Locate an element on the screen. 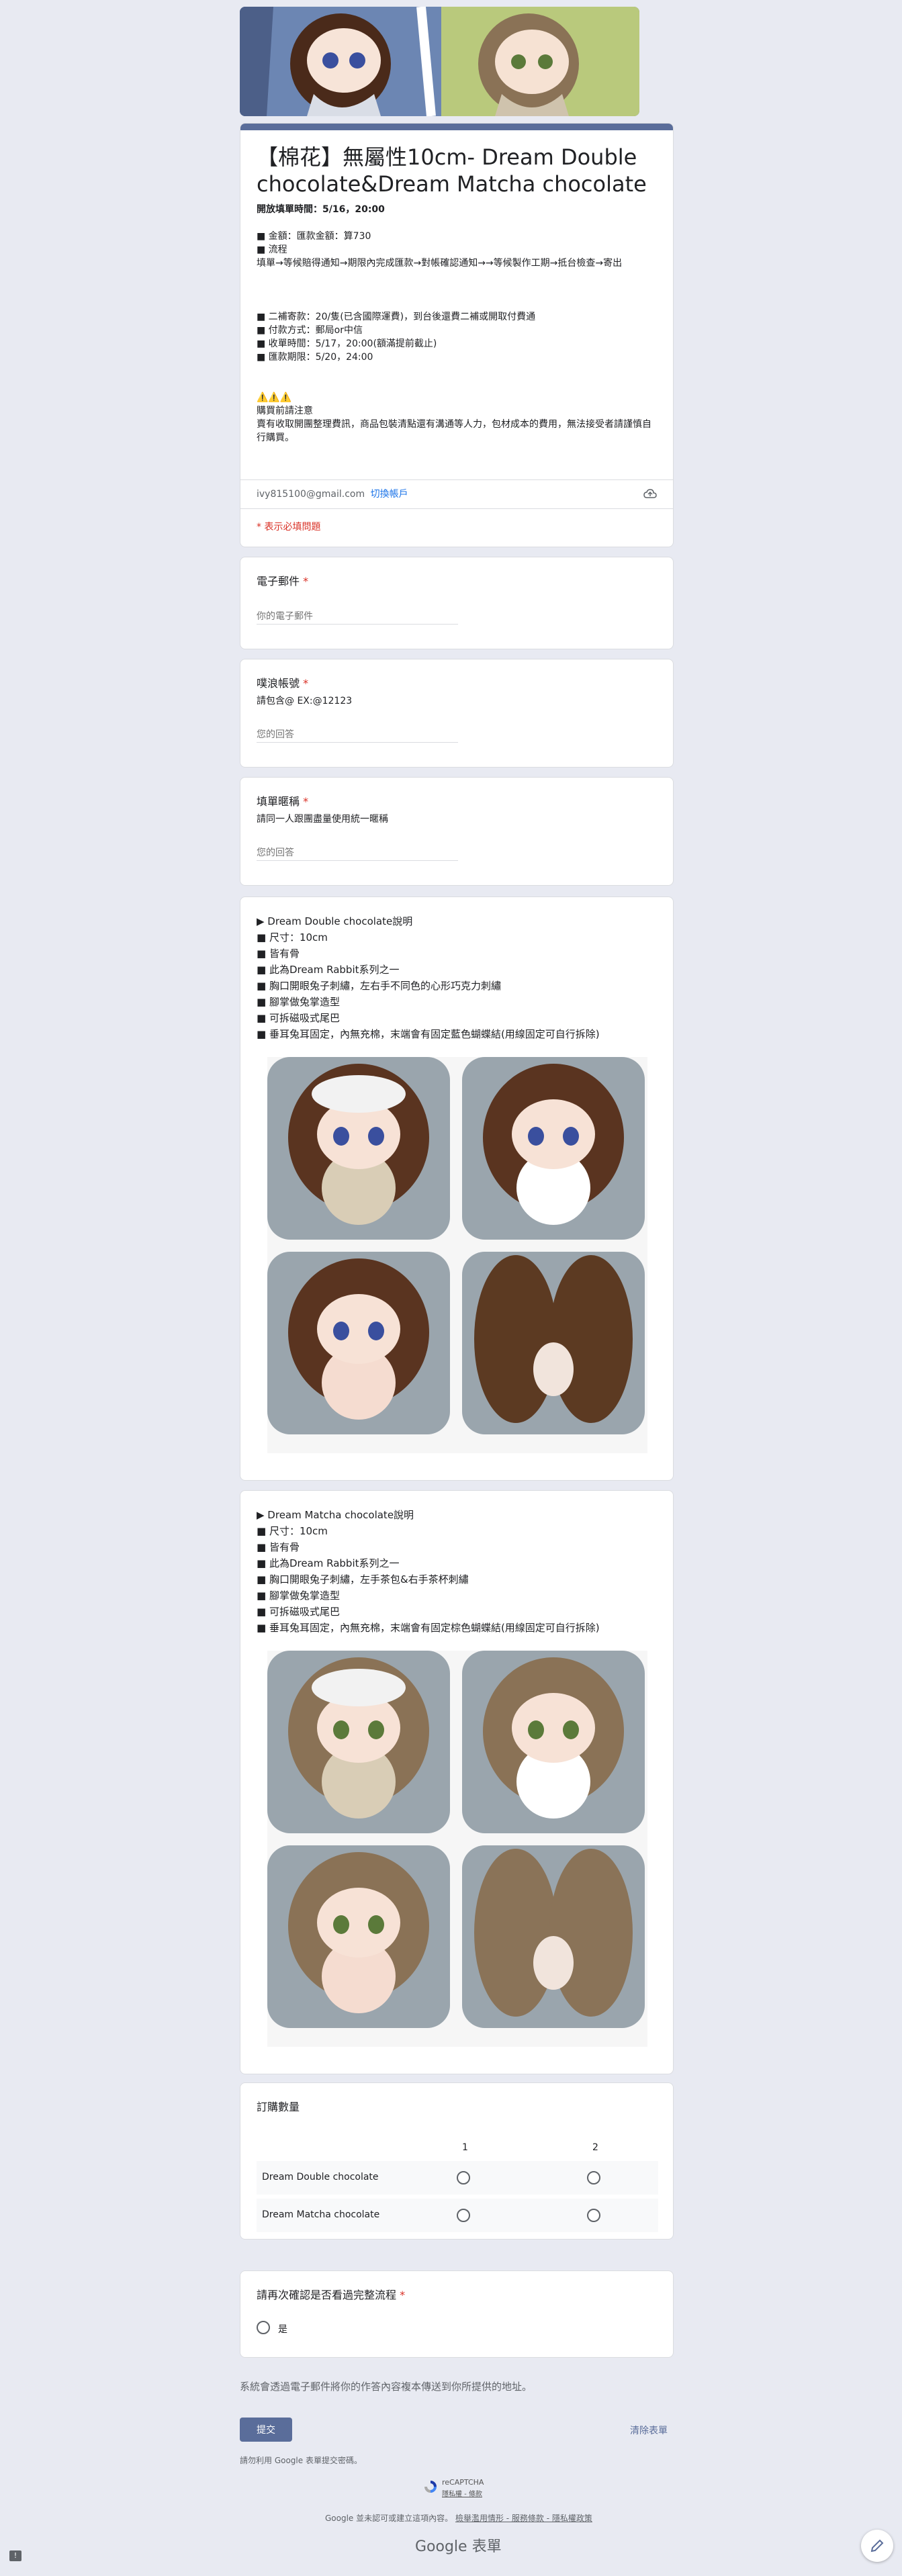  description-line: ■ 收單時間：5/17，20:00(額滿提前截止) is located at coordinates (347, 343).